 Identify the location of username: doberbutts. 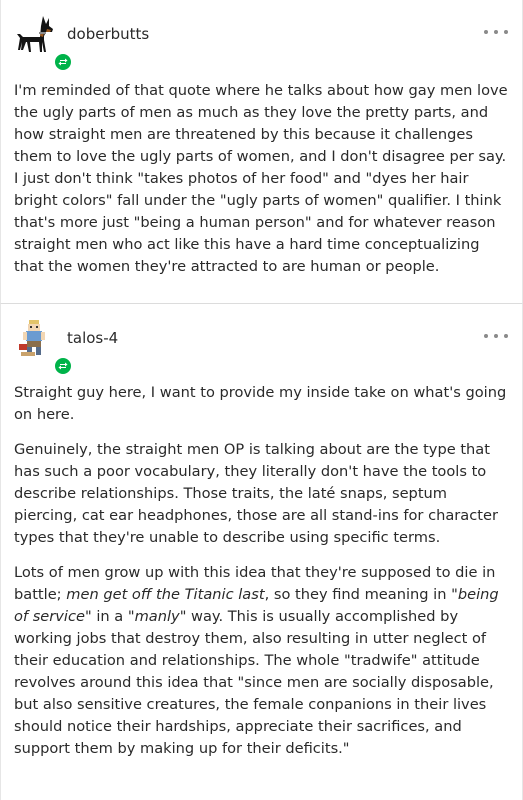
(108, 34).